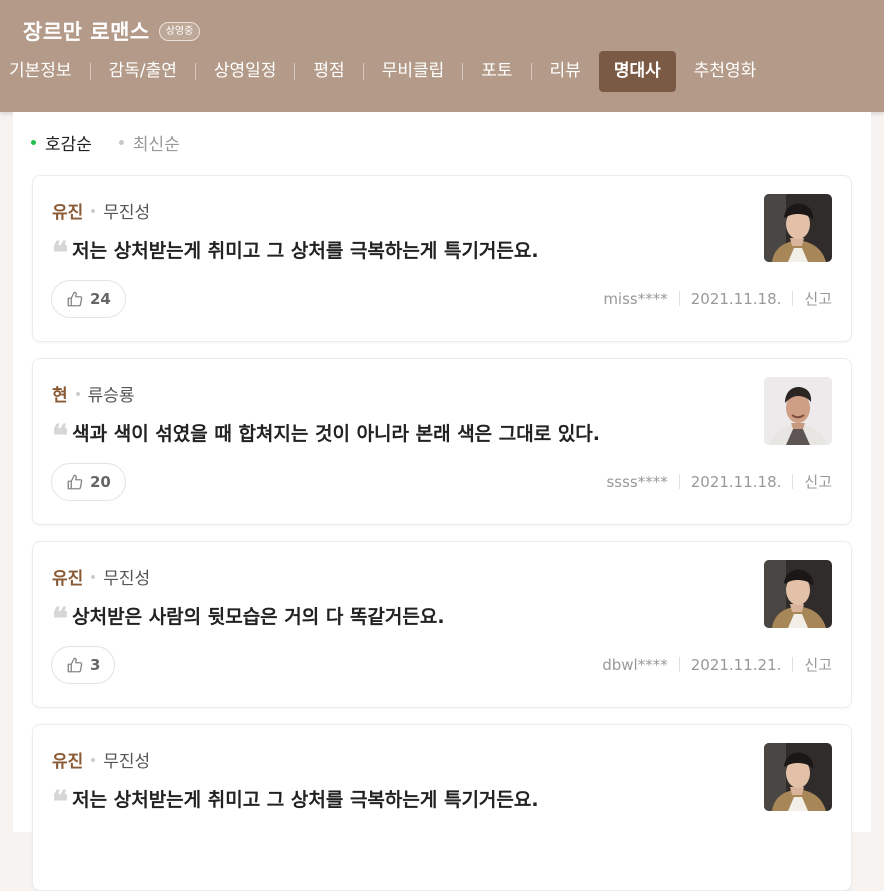 The height and width of the screenshot is (891, 884). I want to click on tab-basic-info: 기본정보, so click(40, 71).